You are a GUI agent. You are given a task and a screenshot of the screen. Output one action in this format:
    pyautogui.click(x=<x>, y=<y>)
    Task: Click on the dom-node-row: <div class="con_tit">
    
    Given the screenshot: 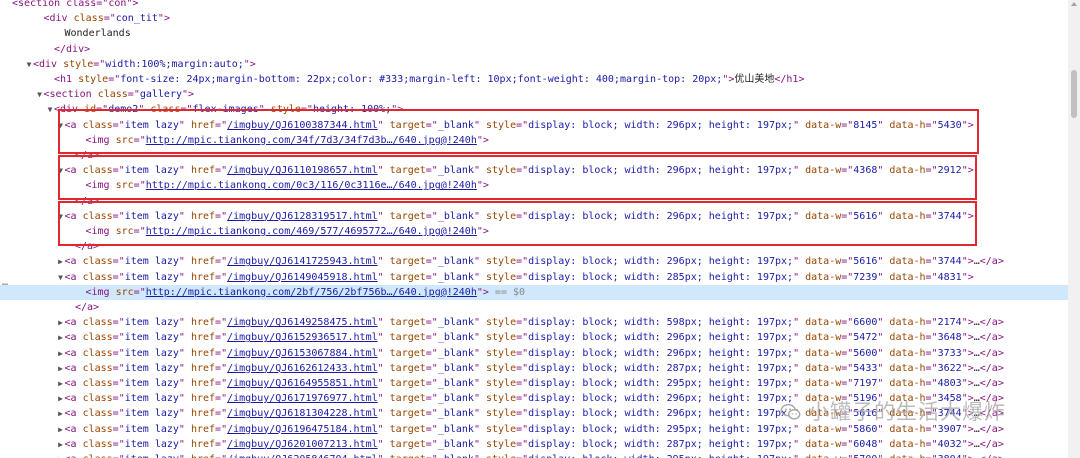 What is the action you would take?
    pyautogui.click(x=534, y=18)
    